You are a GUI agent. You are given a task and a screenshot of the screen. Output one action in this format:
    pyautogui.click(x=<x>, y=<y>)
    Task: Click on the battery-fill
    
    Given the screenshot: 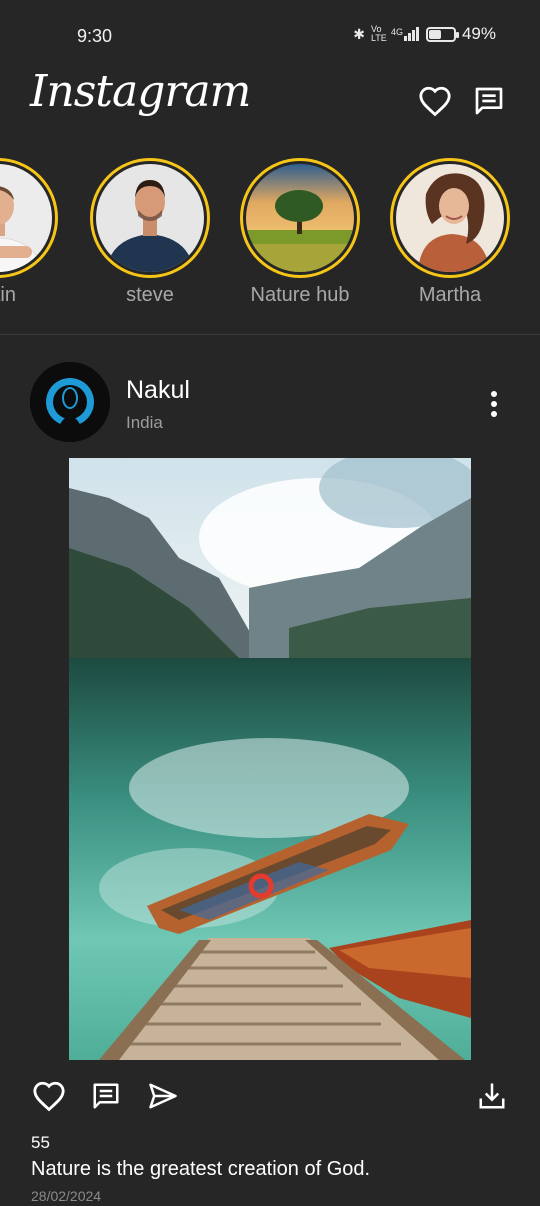 What is the action you would take?
    pyautogui.click(x=434, y=34)
    